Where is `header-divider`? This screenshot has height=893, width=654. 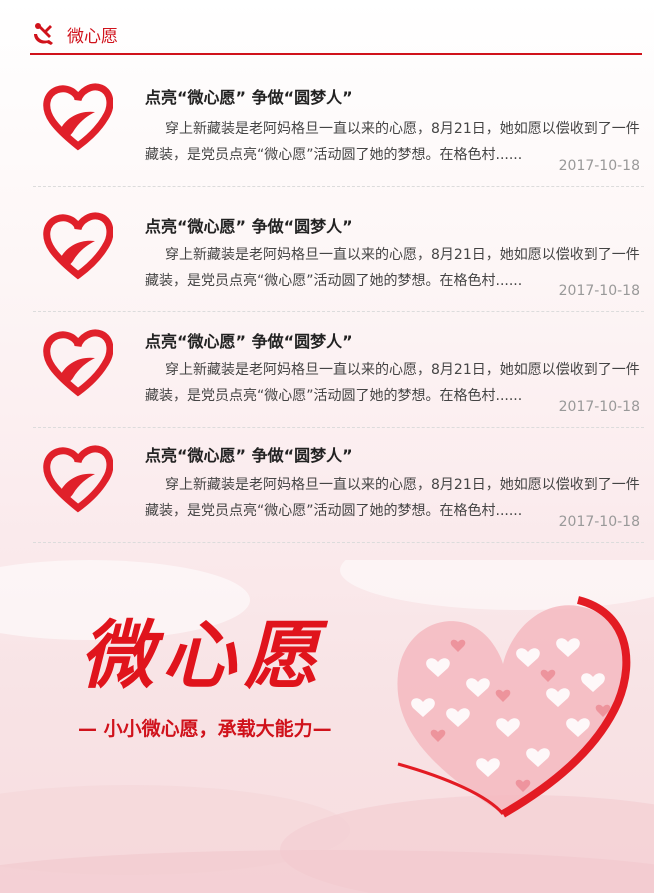 header-divider is located at coordinates (336, 54).